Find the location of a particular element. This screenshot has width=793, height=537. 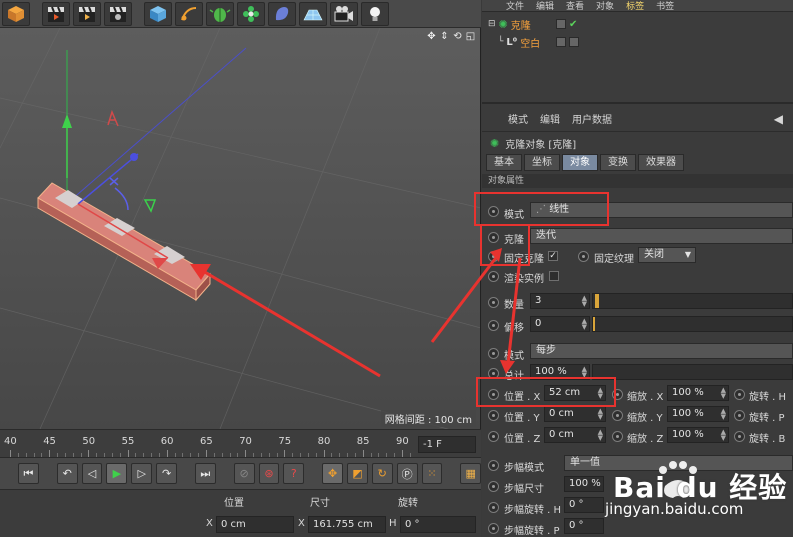

move-view-icon: ✥ is located at coordinates (431, 36).